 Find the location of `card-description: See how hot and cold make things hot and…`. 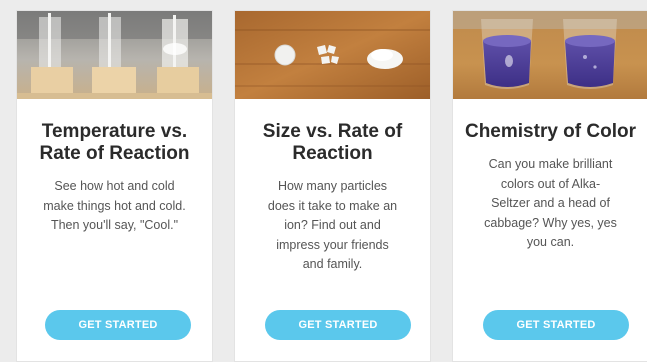

card-description: See how hot and cold make things hot and… is located at coordinates (114, 205).